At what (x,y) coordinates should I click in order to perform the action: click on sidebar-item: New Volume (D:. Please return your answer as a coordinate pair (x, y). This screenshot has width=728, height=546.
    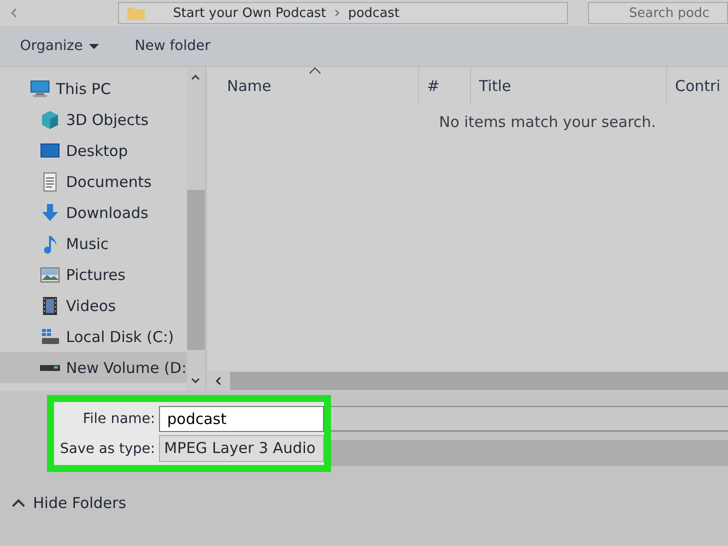
    Looking at the image, I should click on (93, 367).